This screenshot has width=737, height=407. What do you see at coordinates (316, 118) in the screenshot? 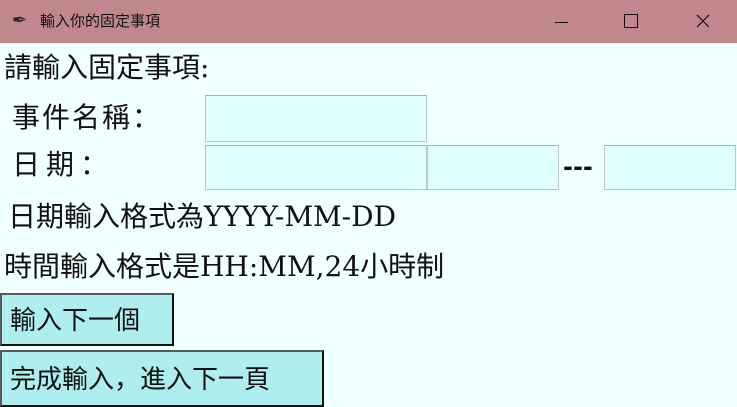
I see `event-name-input` at bounding box center [316, 118].